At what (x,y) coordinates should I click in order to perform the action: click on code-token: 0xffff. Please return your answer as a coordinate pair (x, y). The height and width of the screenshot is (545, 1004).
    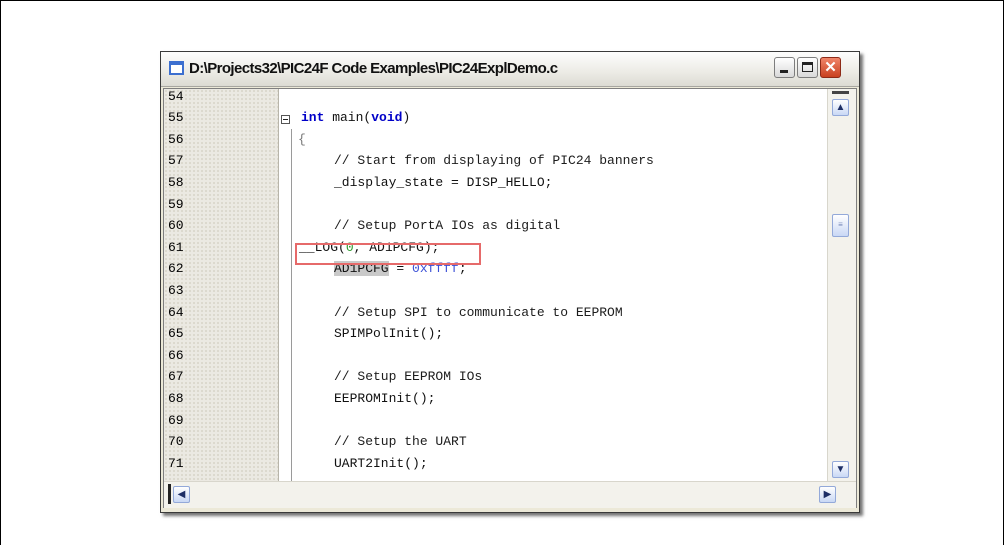
    Looking at the image, I should click on (435, 268).